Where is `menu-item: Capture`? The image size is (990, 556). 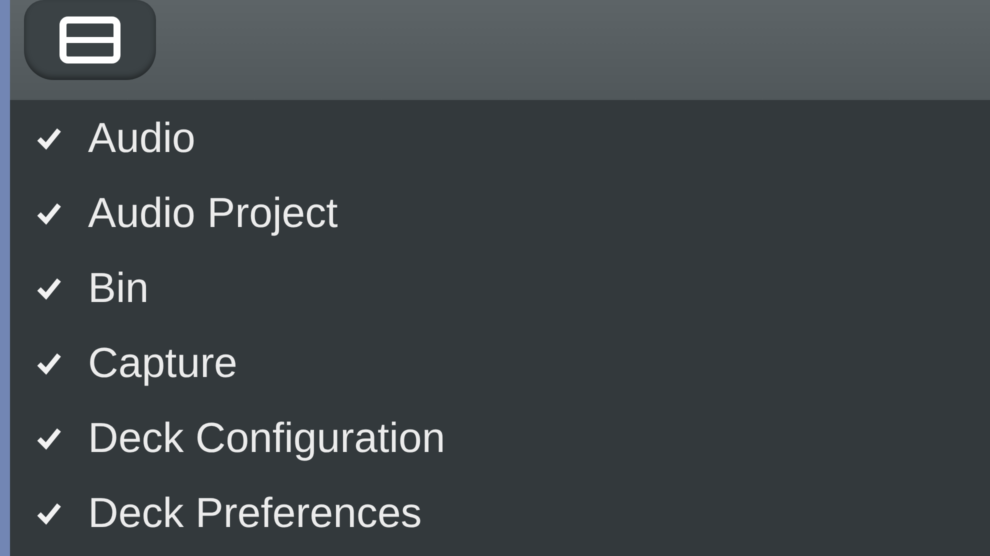 menu-item: Capture is located at coordinates (500, 362).